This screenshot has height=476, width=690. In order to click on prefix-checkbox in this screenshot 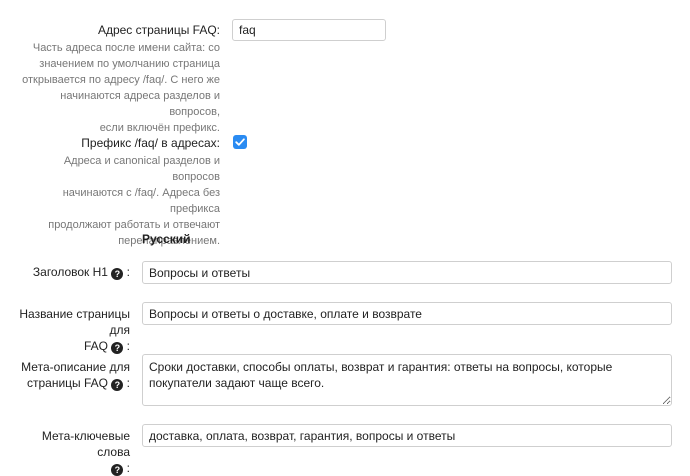, I will do `click(240, 142)`.